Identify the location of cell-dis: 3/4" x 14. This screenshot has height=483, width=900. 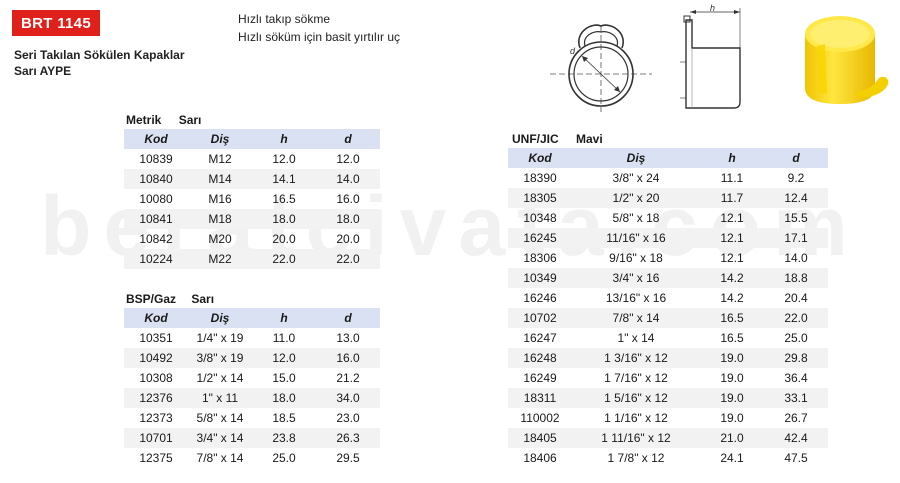
(220, 438).